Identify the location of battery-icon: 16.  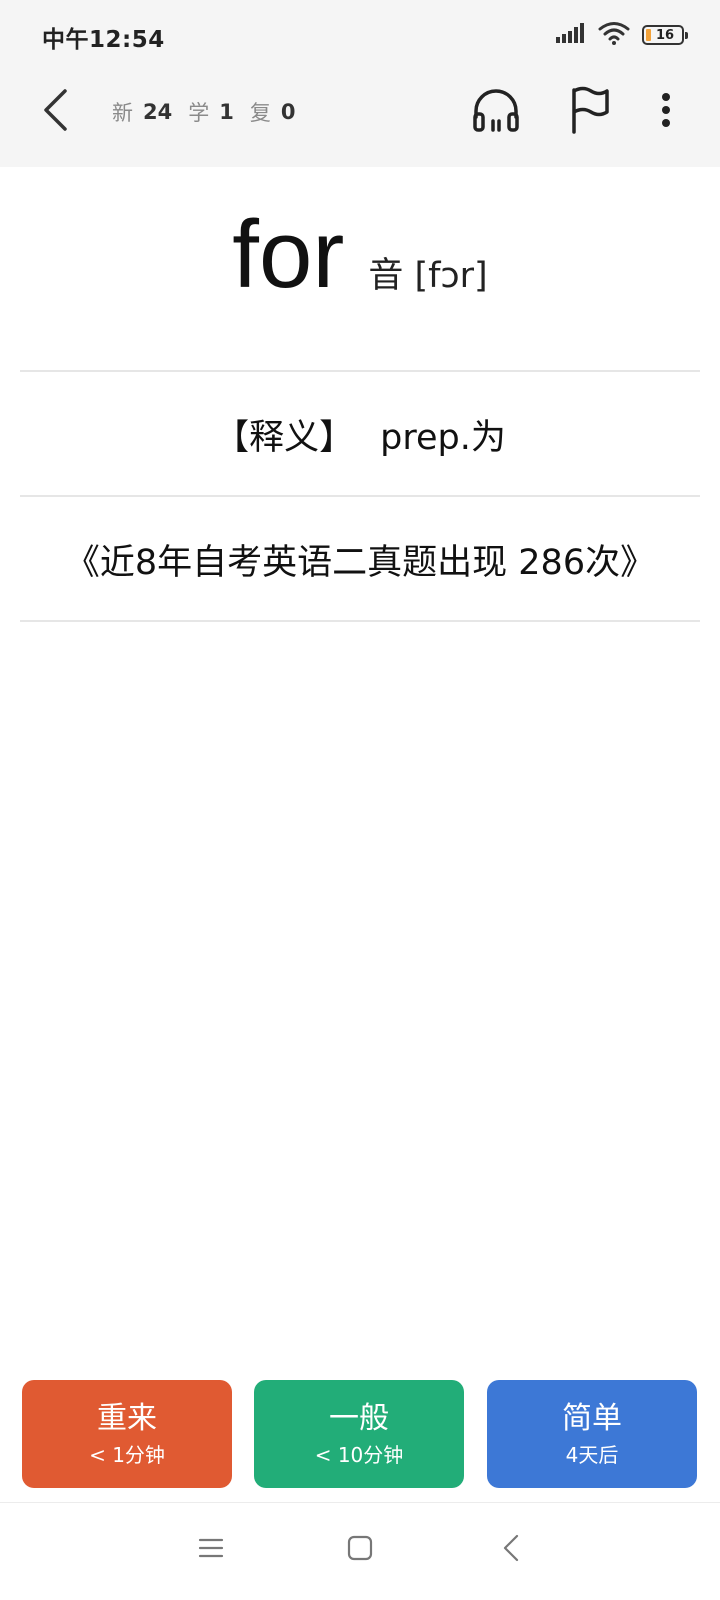
(665, 35).